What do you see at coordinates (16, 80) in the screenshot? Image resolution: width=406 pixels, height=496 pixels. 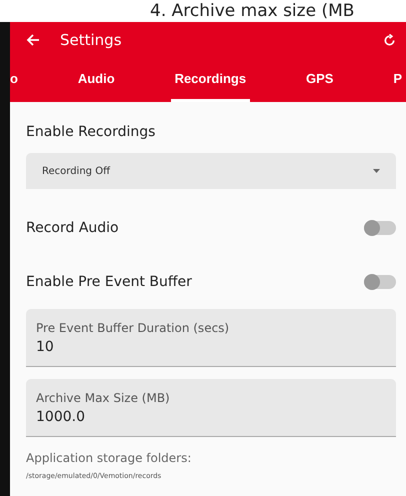 I see `tab: o` at bounding box center [16, 80].